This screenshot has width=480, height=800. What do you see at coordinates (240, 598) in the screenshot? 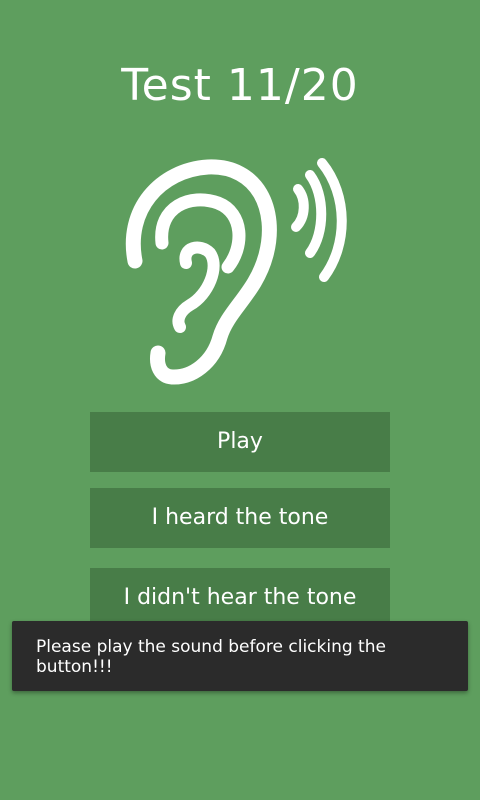
I see `not-heard-tone-button: I didn't hear the tone` at bounding box center [240, 598].